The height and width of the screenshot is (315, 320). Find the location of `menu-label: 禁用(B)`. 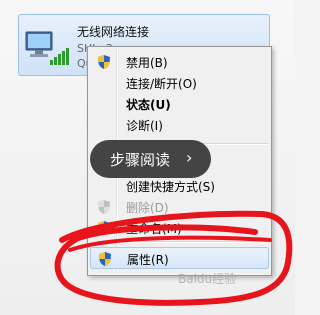

menu-label: 禁用(B) is located at coordinates (147, 63).